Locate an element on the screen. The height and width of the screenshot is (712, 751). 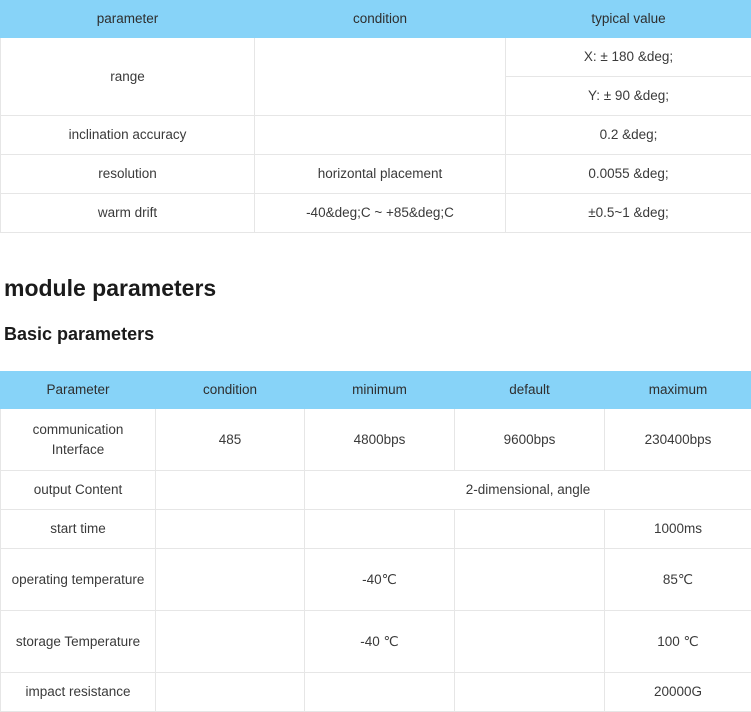
cell-condition-inclination-accuracy is located at coordinates (380, 135).